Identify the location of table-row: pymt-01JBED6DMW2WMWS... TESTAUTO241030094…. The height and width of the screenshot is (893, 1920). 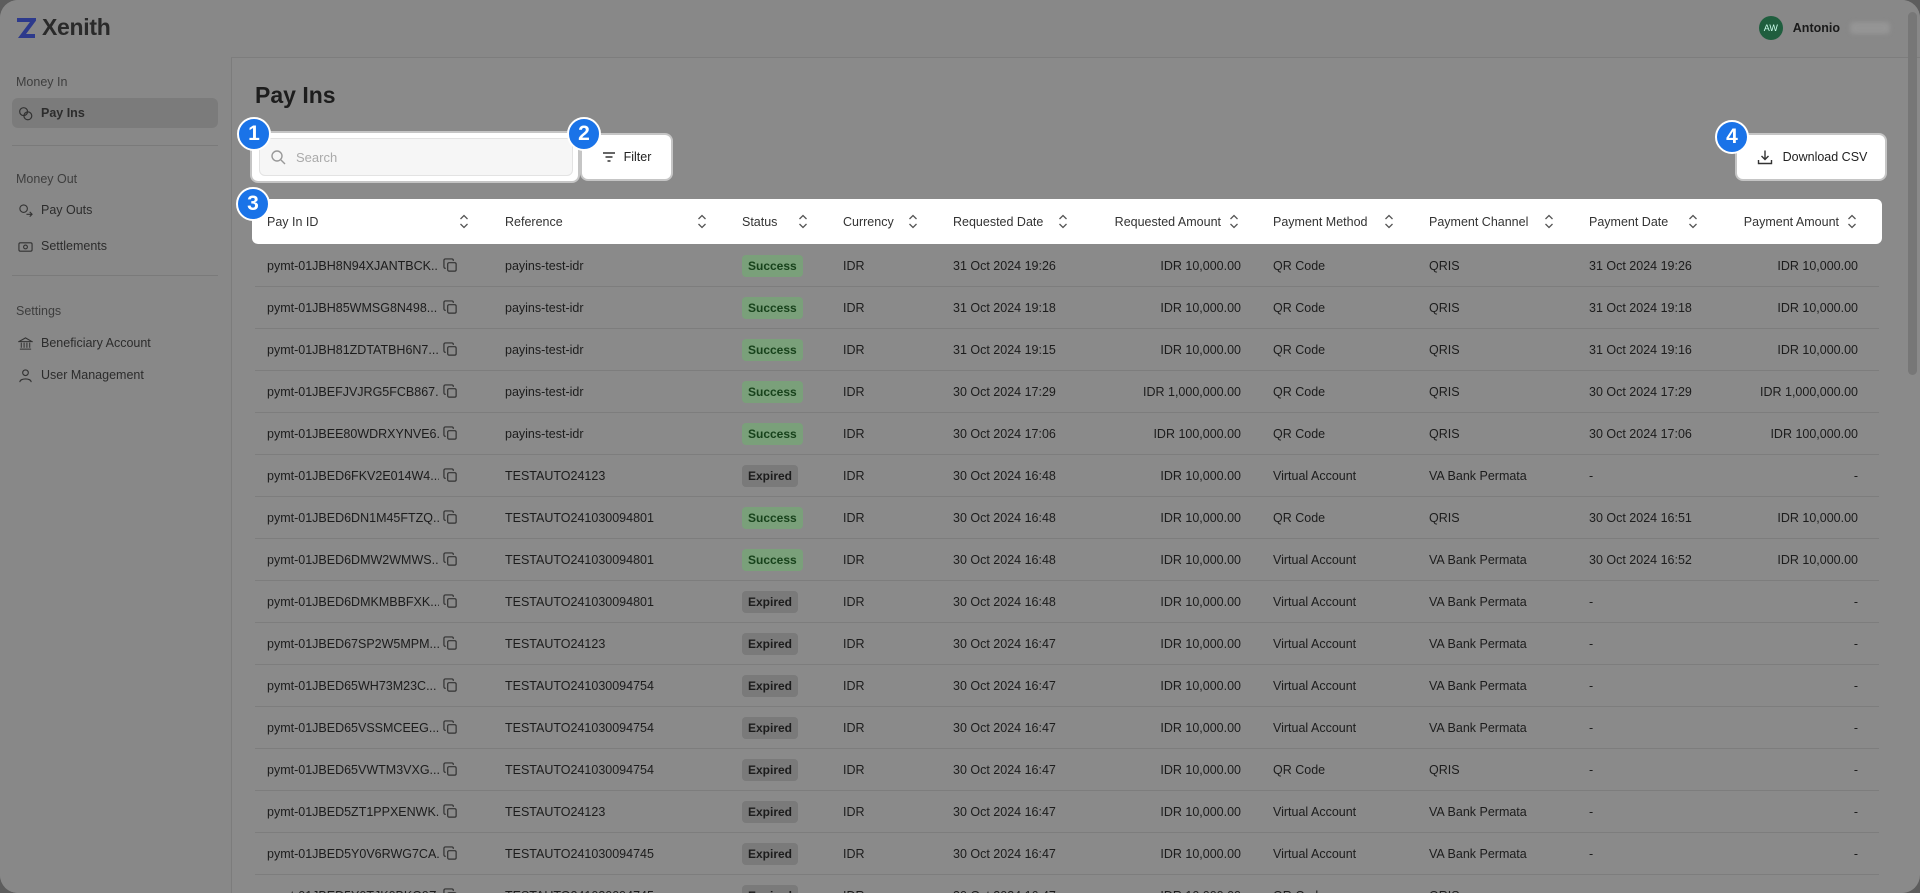
(1067, 560).